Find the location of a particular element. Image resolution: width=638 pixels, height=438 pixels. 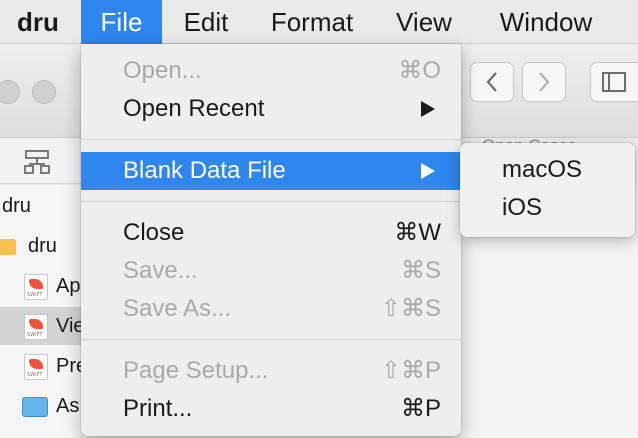

file-row: SWIFT Ap is located at coordinates (41, 286).